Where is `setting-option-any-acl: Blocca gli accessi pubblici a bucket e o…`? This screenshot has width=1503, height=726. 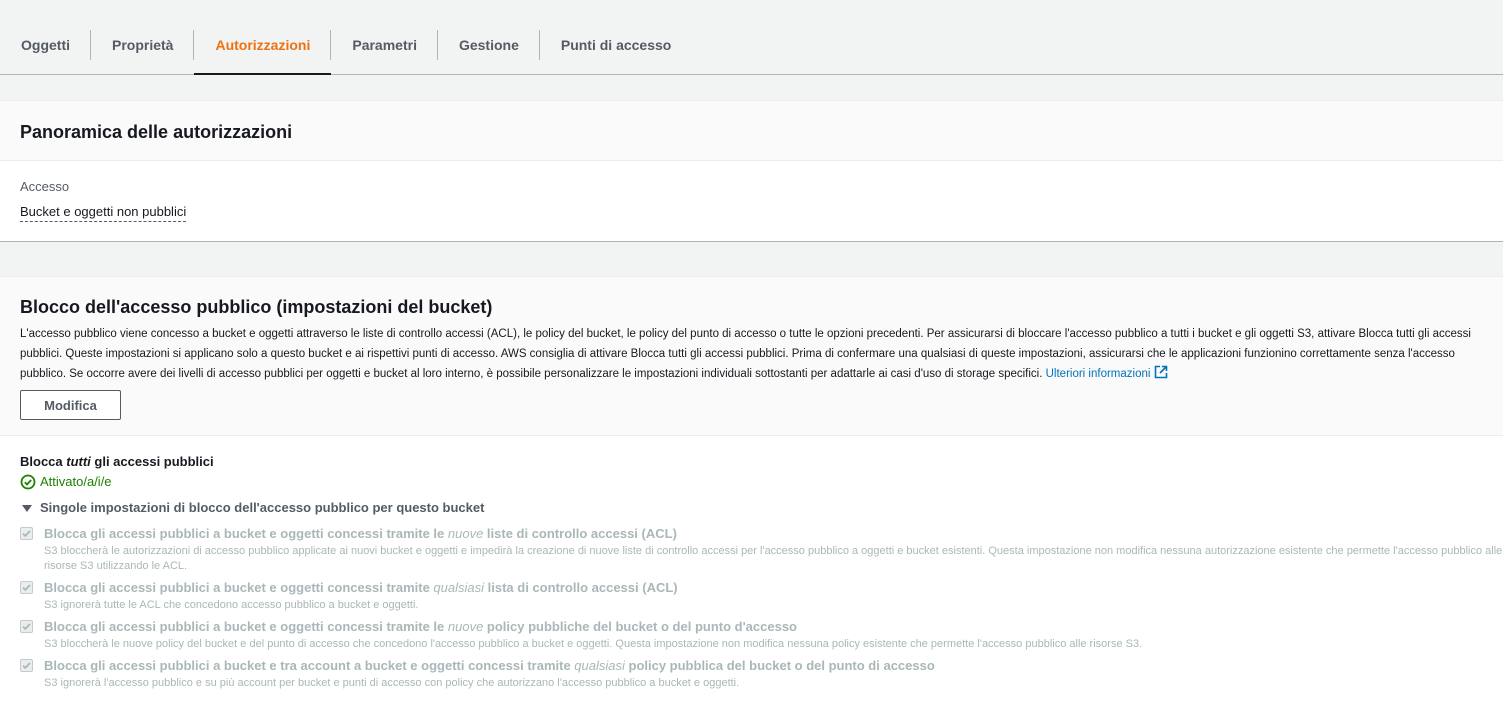 setting-option-any-acl: Blocca gli accessi pubblici a bucket e o… is located at coordinates (751, 596).